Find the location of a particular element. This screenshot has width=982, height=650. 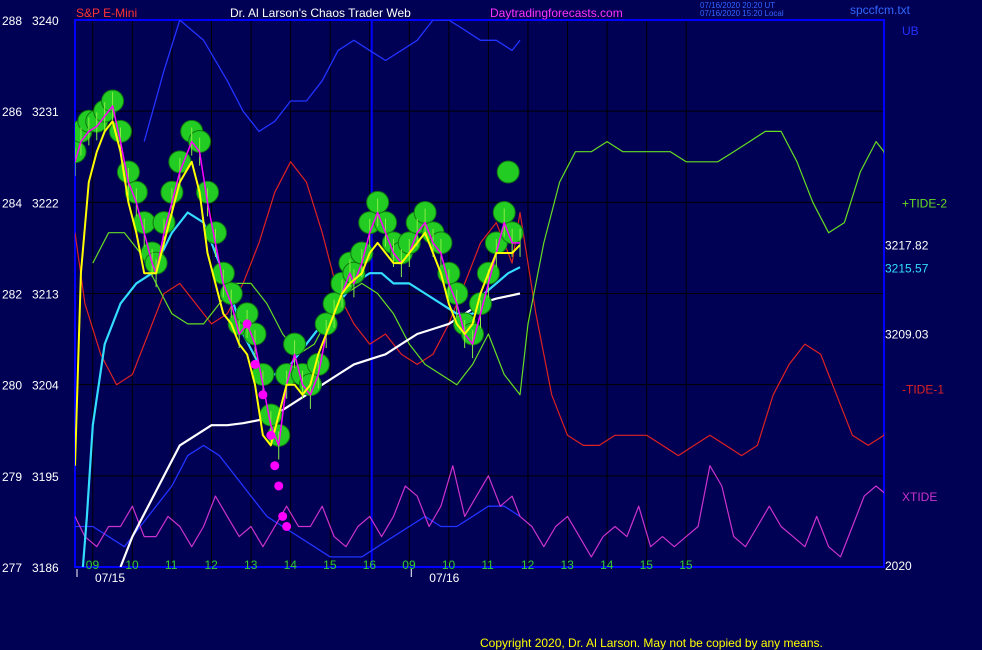

right-label: XTIDE is located at coordinates (919, 497).